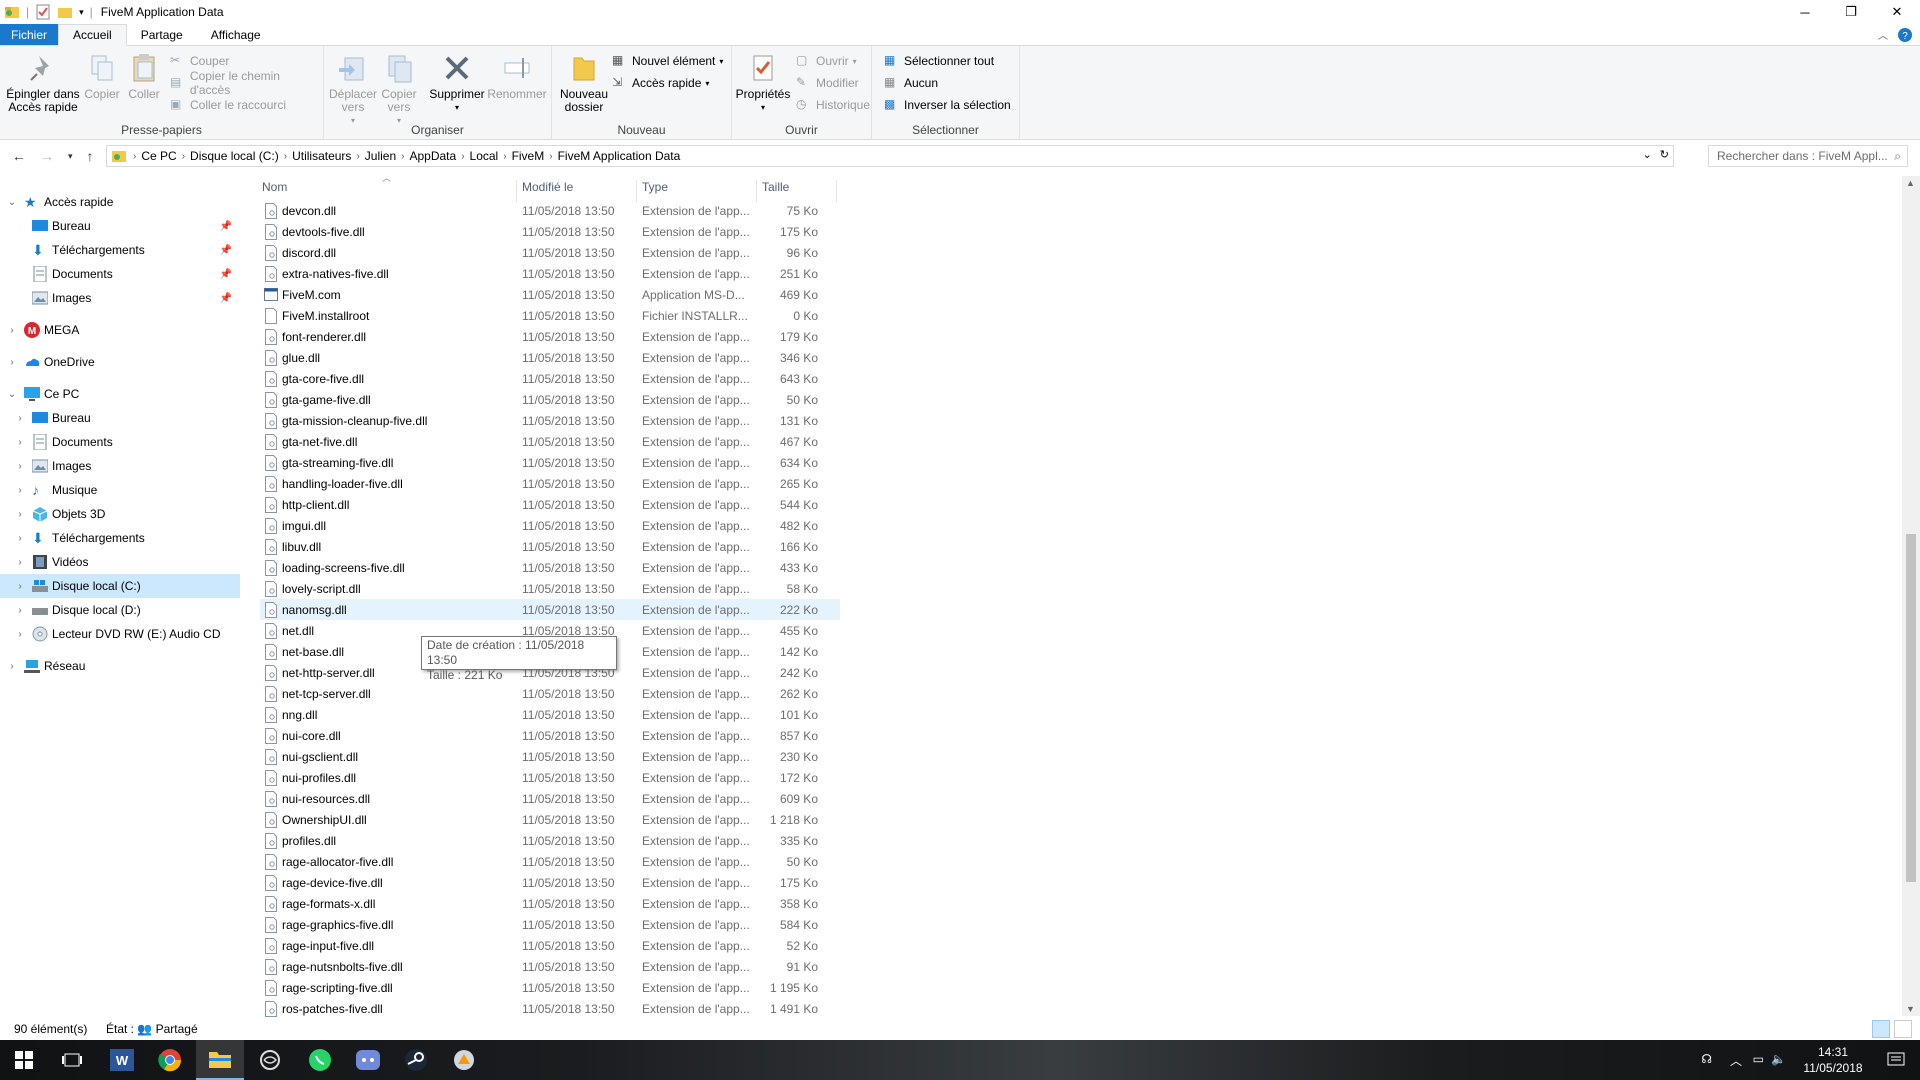 The image size is (1920, 1080). Describe the element at coordinates (1910, 183) in the screenshot. I see `scroll-up-icon: ▲` at that location.